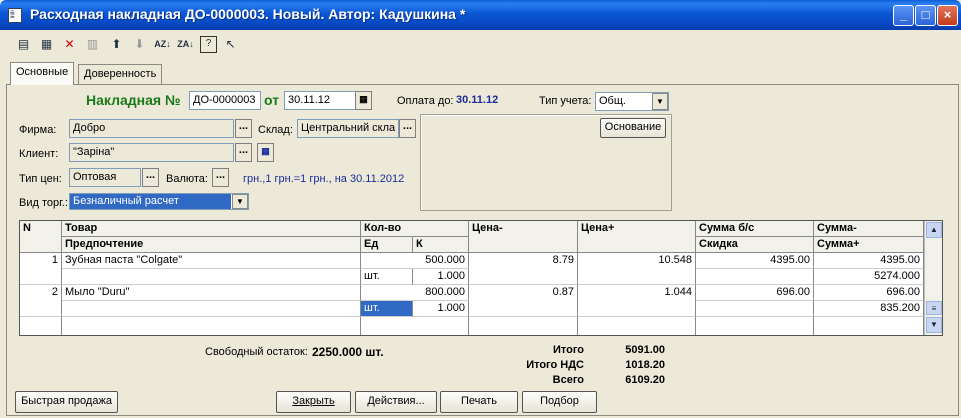 The height and width of the screenshot is (418, 961). I want to click on firm-field: Добро, so click(151, 128).